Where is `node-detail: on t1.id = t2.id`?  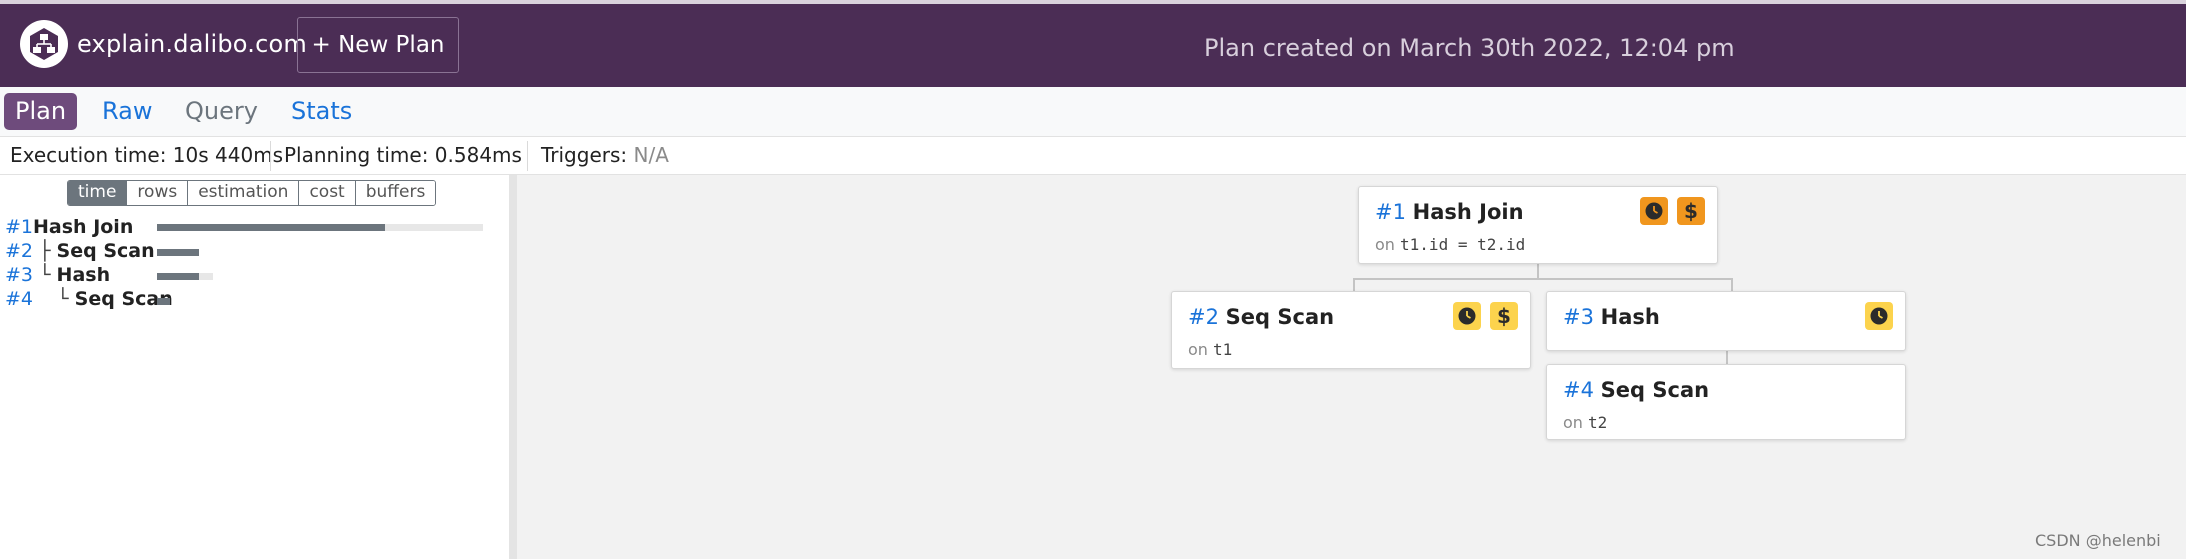
node-detail: on t1.id = t2.id is located at coordinates (1450, 244).